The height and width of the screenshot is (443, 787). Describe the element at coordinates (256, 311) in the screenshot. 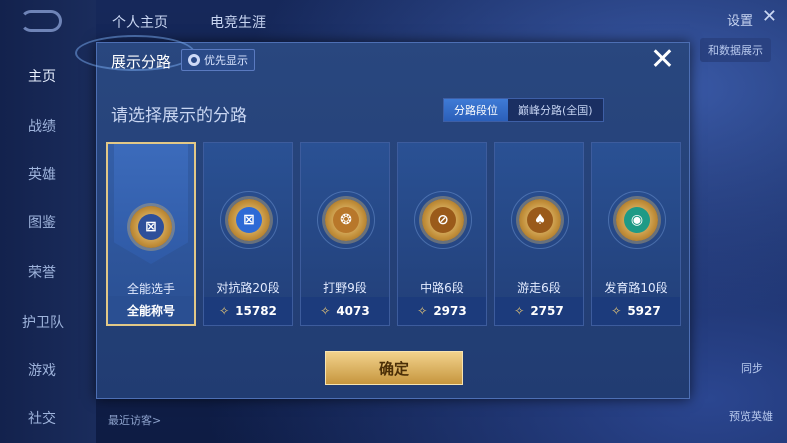

I see `lane-card-value: 15782` at that location.